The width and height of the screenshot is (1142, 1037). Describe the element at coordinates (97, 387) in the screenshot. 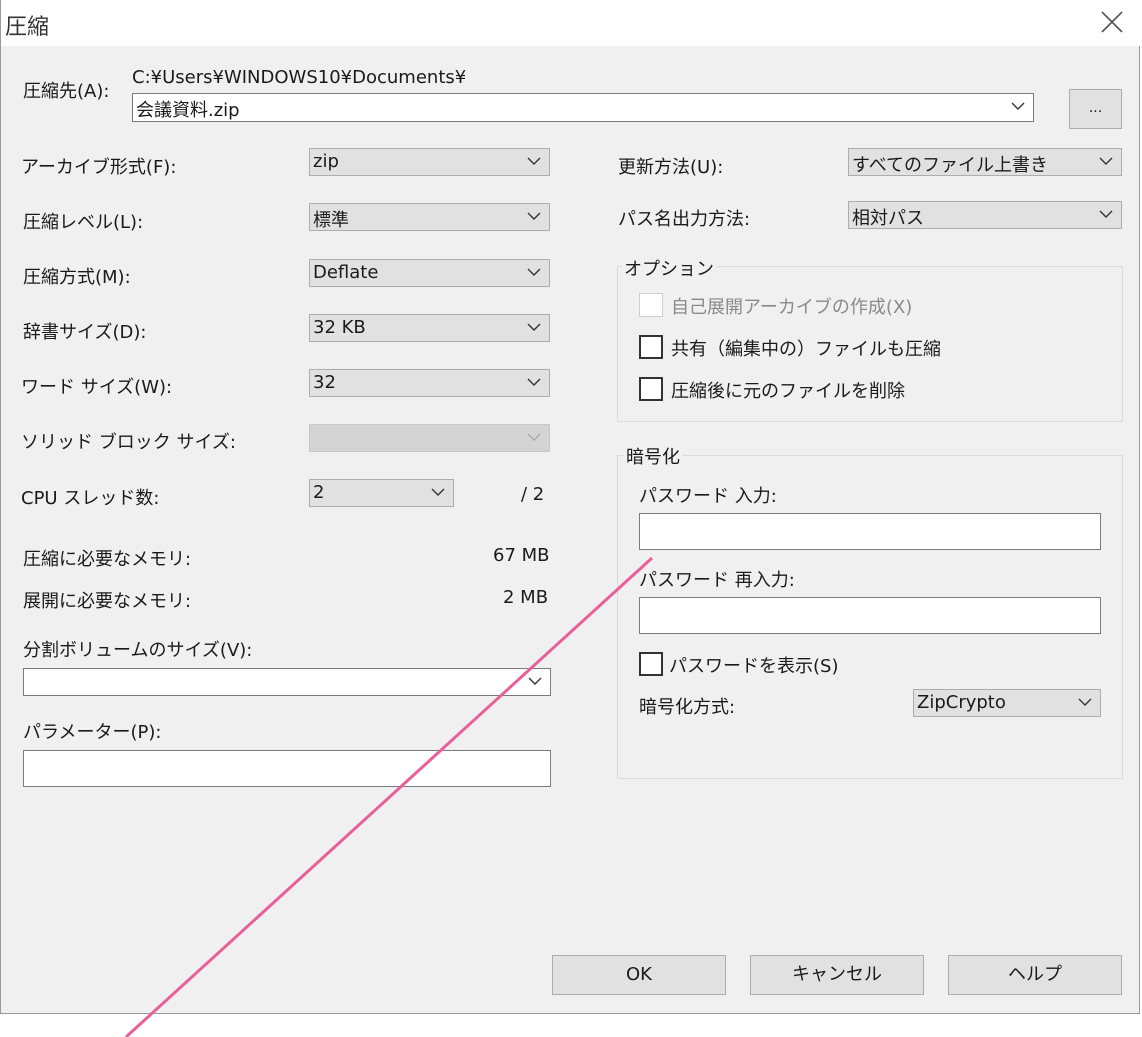

I see `word-label: ワード サイズ(W):` at that location.